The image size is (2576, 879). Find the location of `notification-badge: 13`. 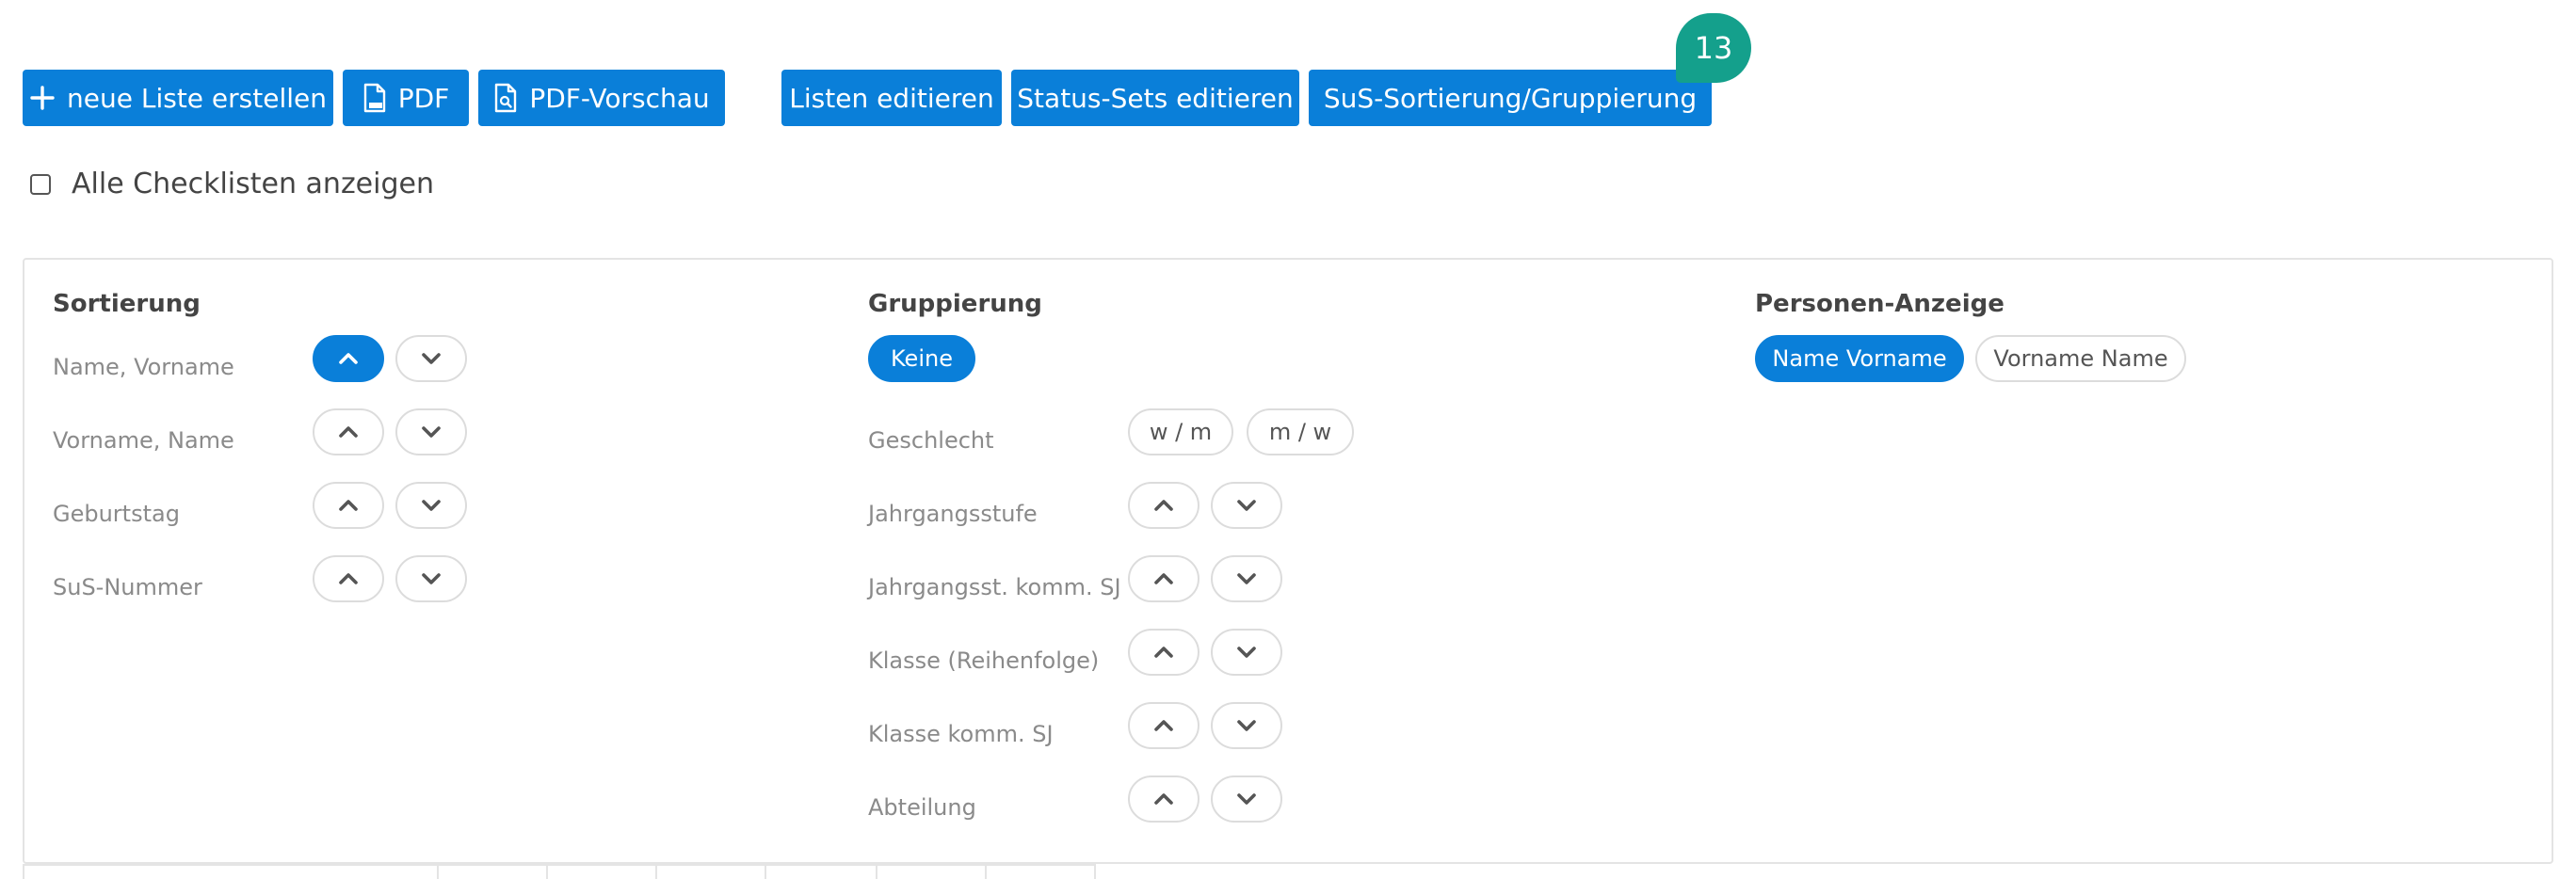

notification-badge: 13 is located at coordinates (1713, 48).